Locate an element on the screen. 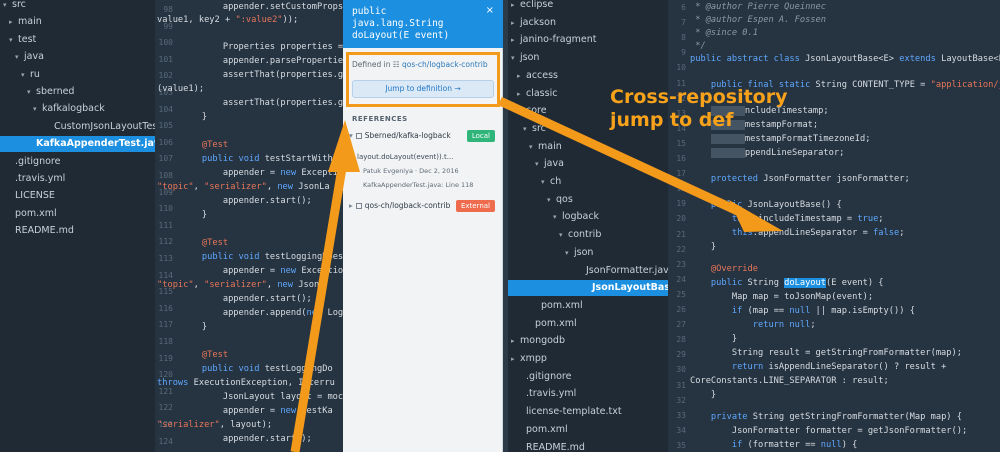 The height and width of the screenshot is (452, 1000). chevron-right-icon: ▸ is located at coordinates (513, 359).